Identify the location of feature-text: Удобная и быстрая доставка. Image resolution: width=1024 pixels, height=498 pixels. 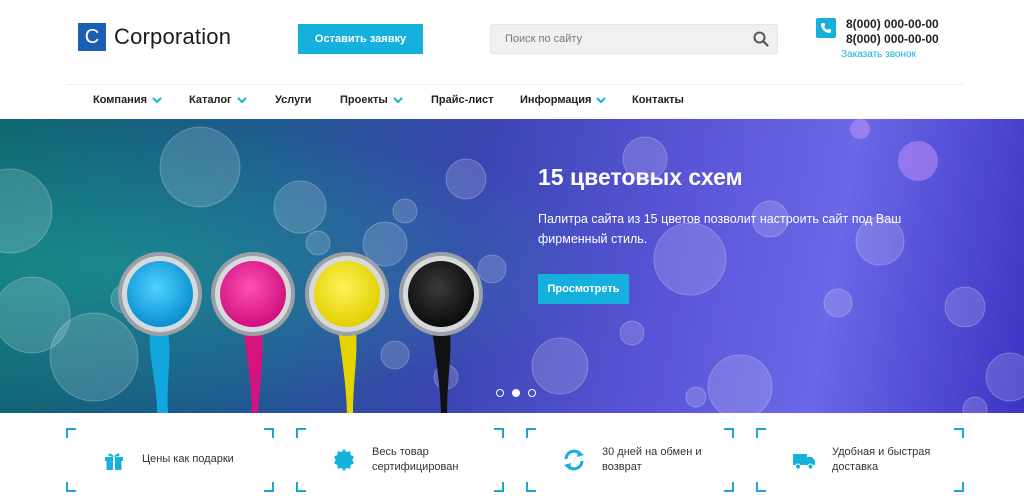
(881, 459).